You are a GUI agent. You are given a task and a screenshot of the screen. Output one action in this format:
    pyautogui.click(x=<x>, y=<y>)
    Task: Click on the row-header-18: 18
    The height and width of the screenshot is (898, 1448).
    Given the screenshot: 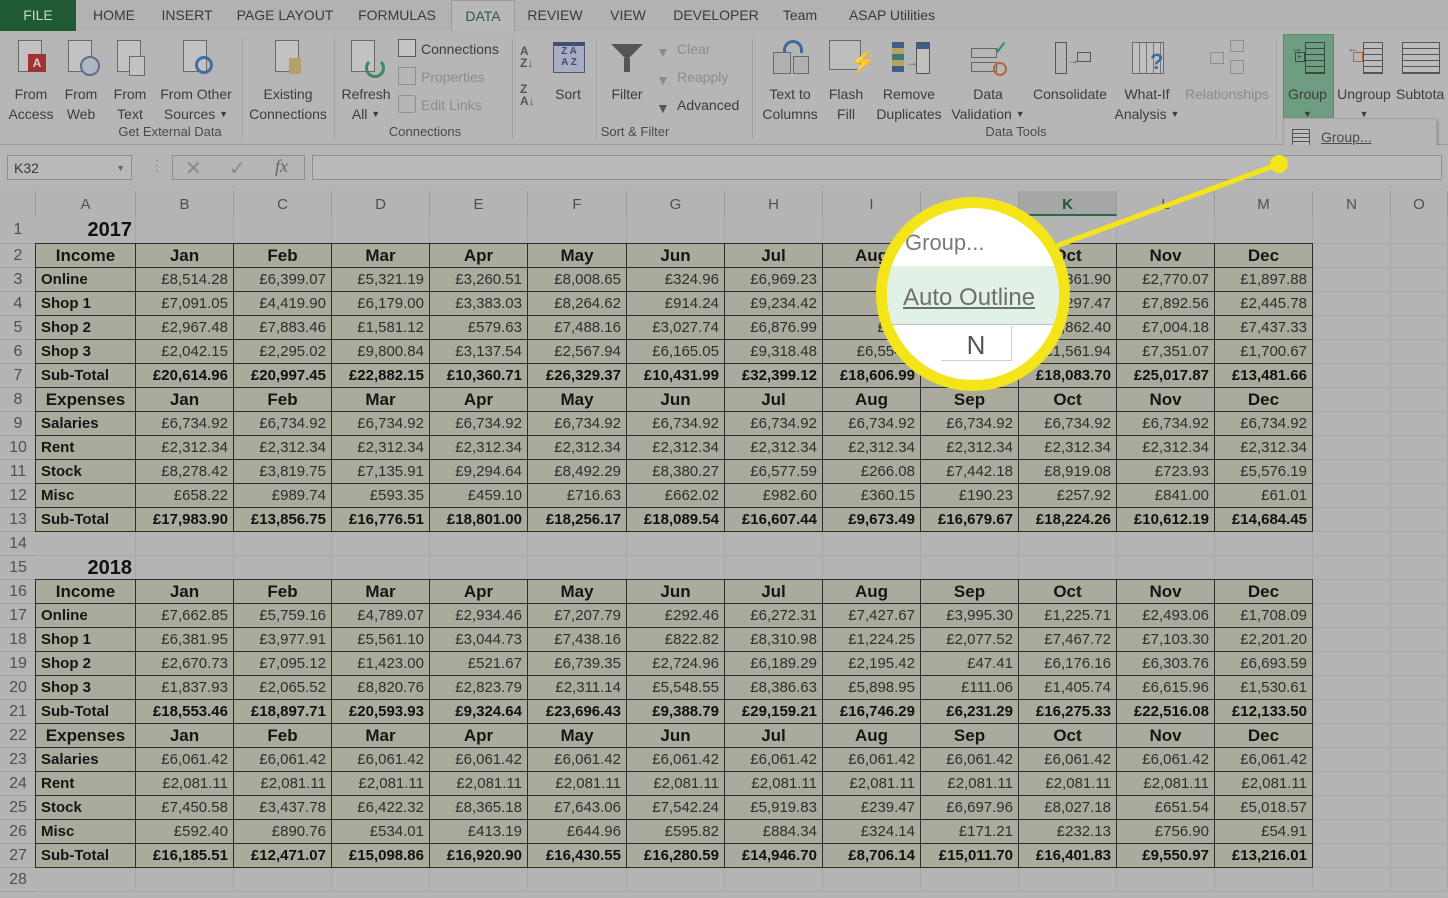 What is the action you would take?
    pyautogui.click(x=18, y=640)
    